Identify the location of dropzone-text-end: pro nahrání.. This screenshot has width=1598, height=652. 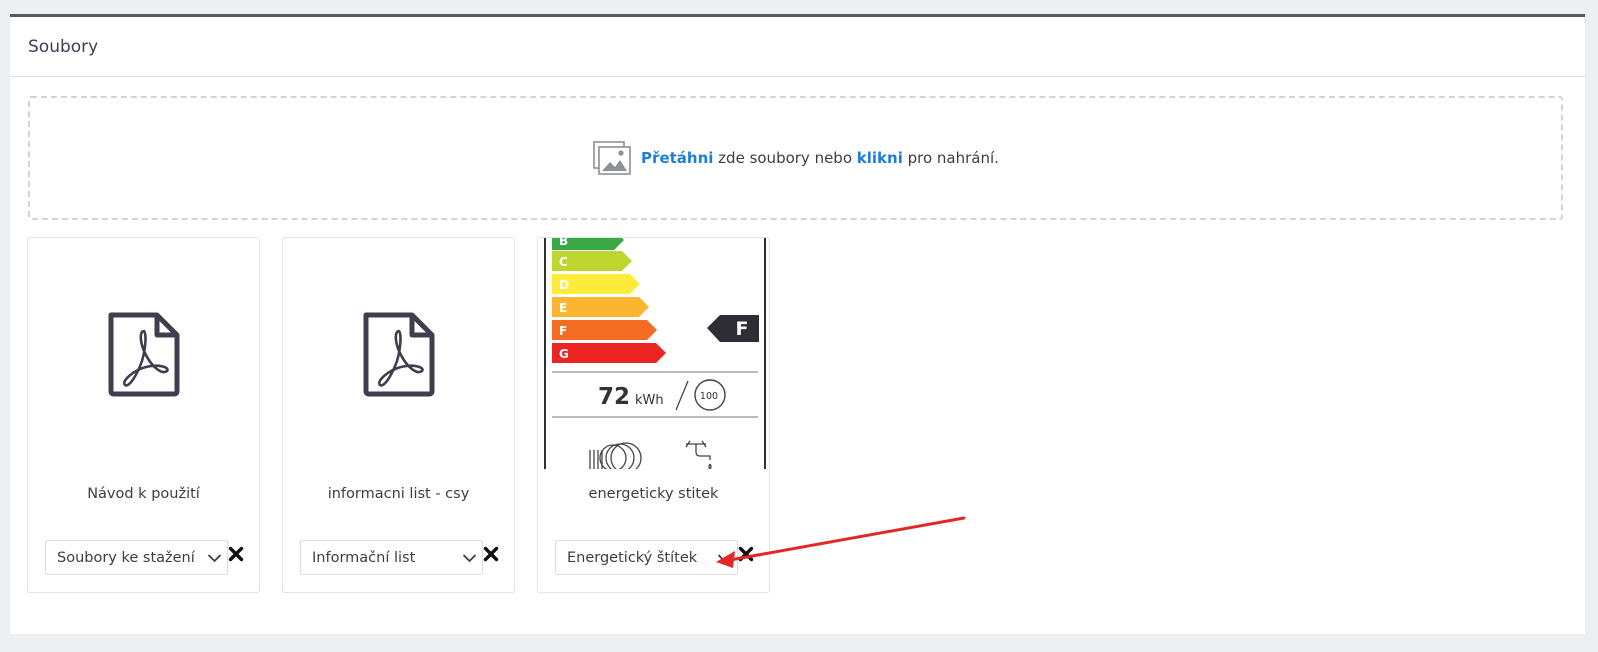
(950, 158).